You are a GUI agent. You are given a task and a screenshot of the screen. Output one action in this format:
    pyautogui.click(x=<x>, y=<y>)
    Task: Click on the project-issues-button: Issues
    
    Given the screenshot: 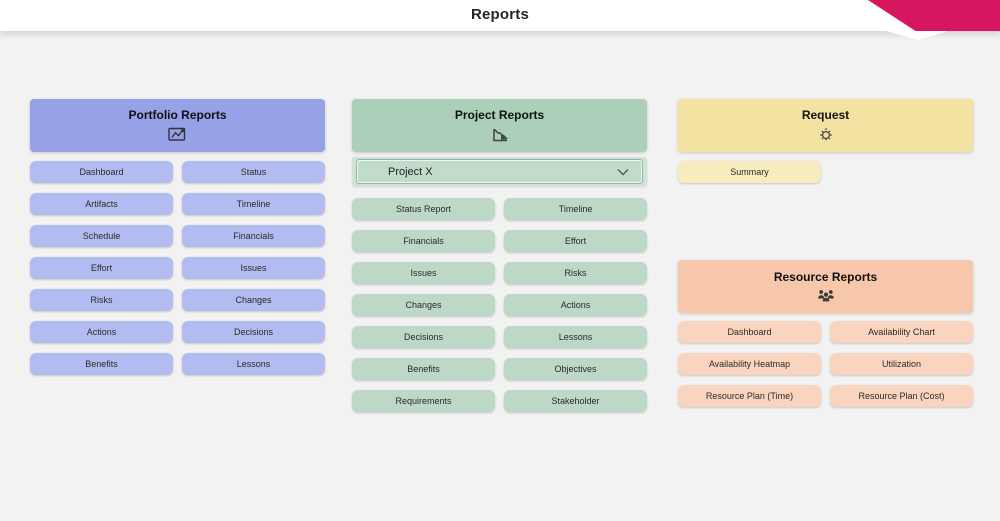 What is the action you would take?
    pyautogui.click(x=423, y=273)
    